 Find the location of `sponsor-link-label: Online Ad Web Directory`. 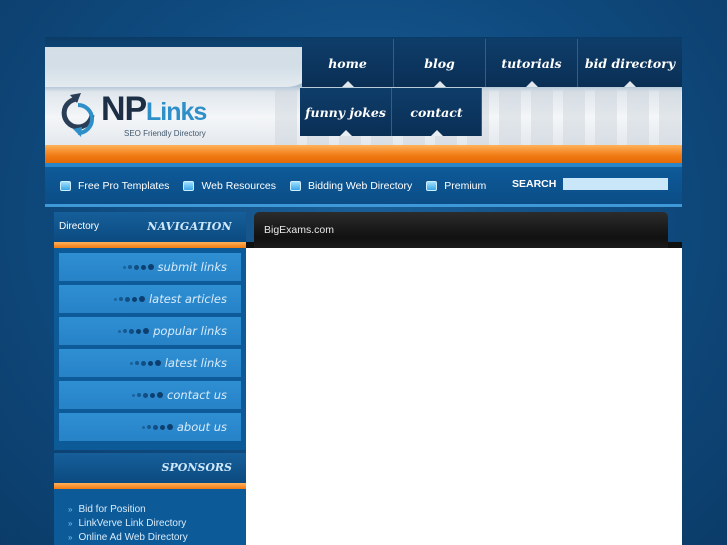

sponsor-link-label: Online Ad Web Directory is located at coordinates (133, 537).